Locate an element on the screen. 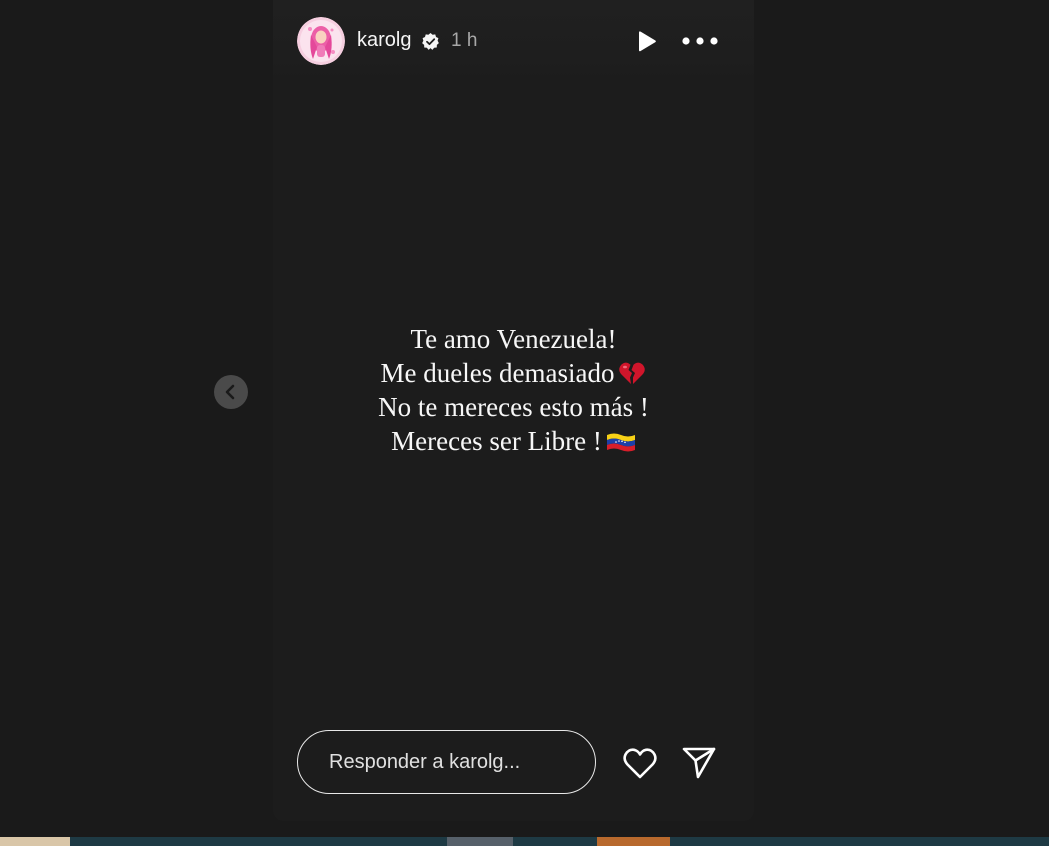 This screenshot has height=846, width=1049. story-text-line-with-emoji: Mereces ser Libre ! is located at coordinates (513, 441).